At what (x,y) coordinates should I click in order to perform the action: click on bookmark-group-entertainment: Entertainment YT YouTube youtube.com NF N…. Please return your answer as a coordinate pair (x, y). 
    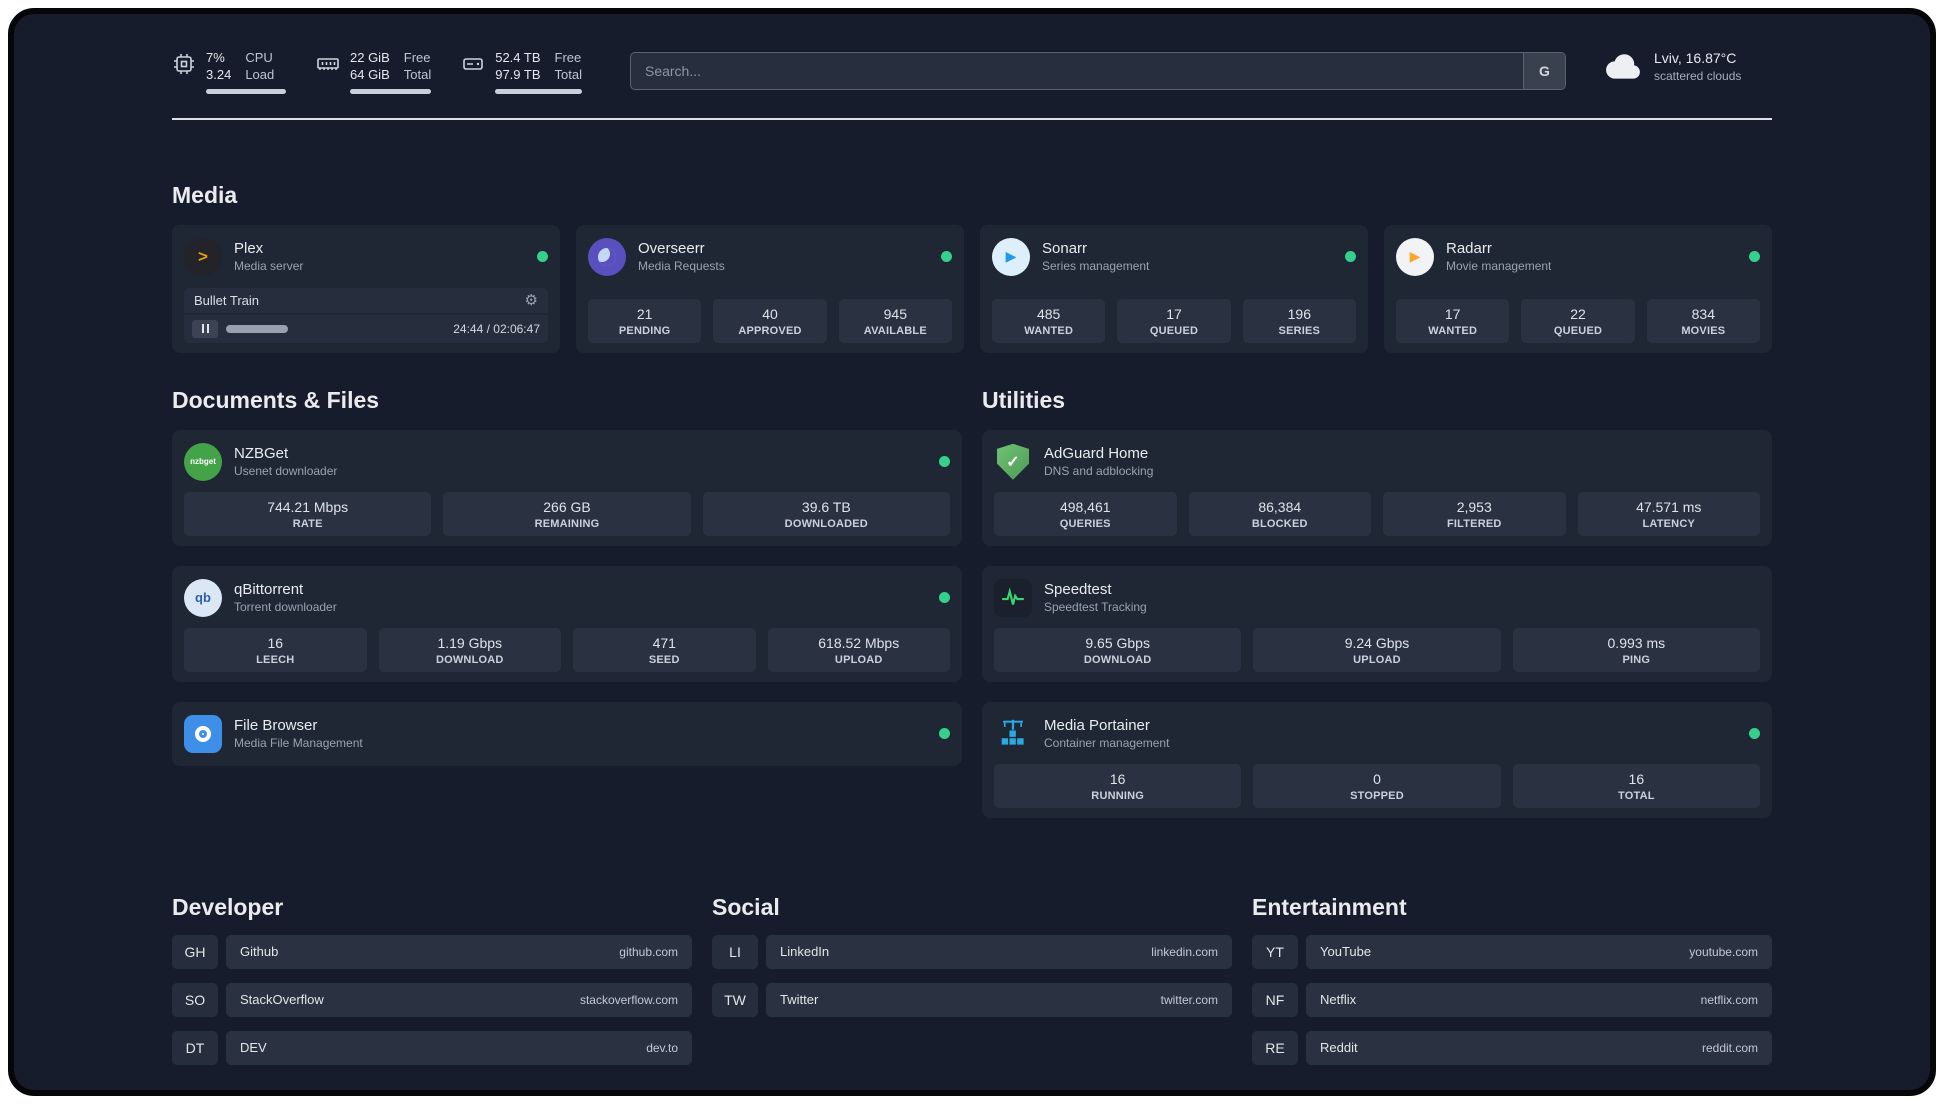
    Looking at the image, I should click on (1512, 979).